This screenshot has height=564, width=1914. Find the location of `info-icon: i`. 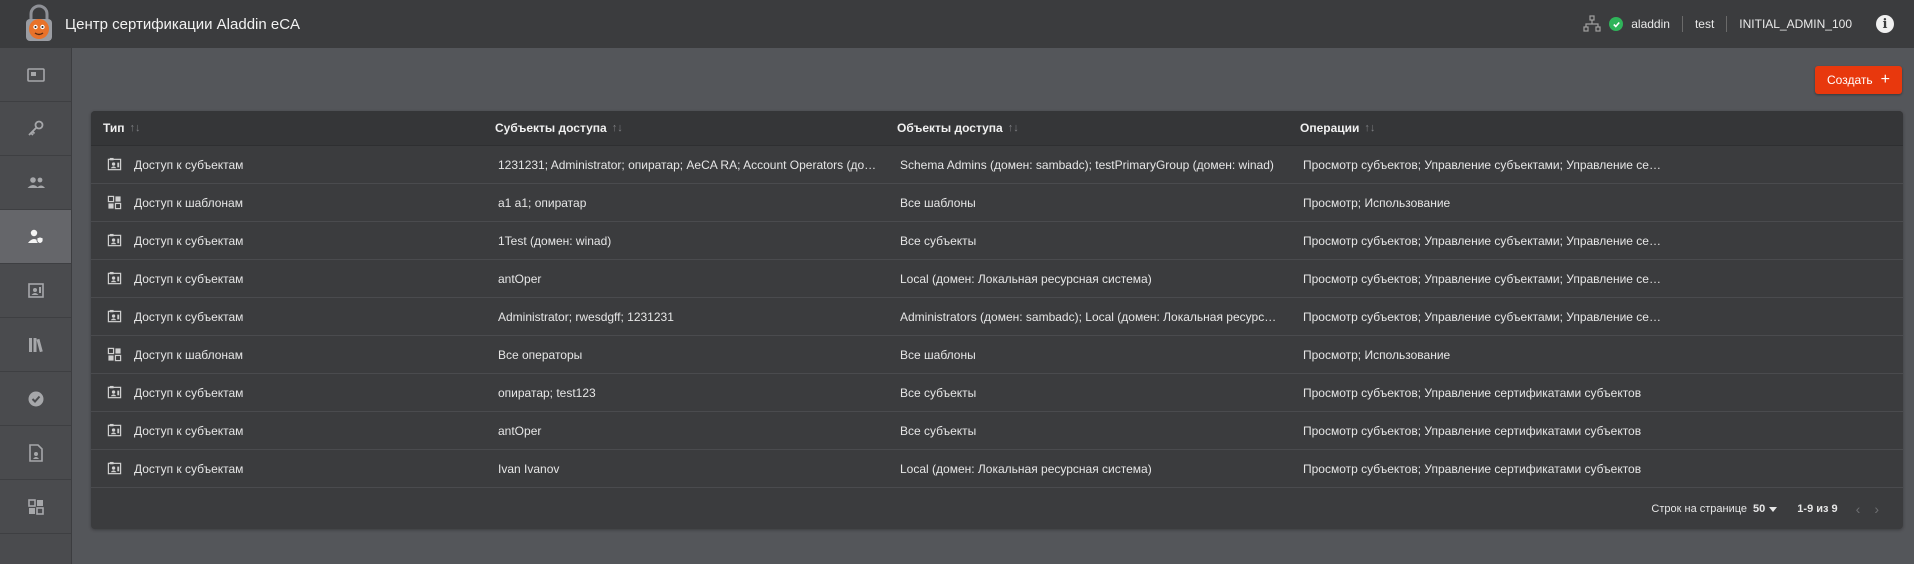

info-icon: i is located at coordinates (1885, 24).